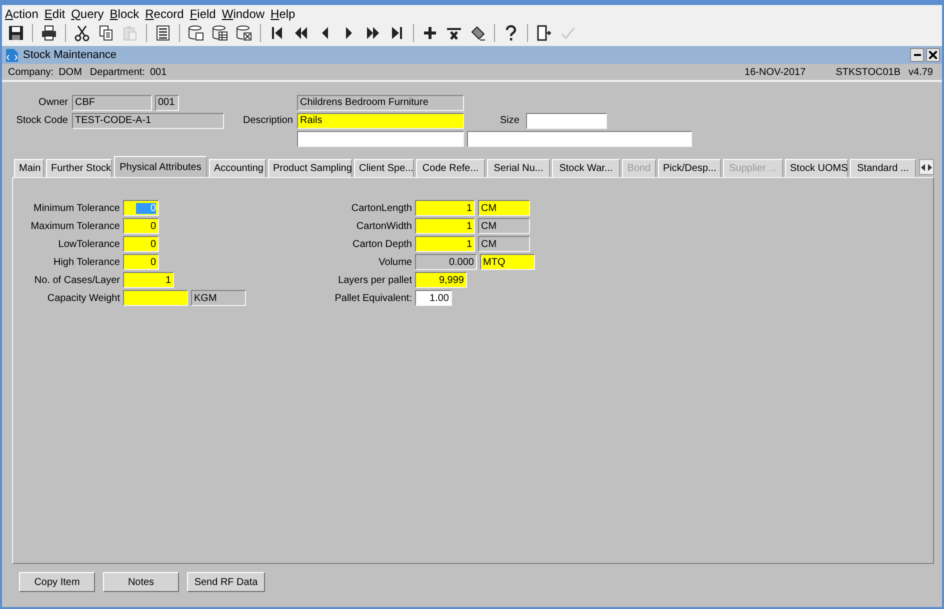 The image size is (944, 609). What do you see at coordinates (164, 13) in the screenshot?
I see `menu-item: Record` at bounding box center [164, 13].